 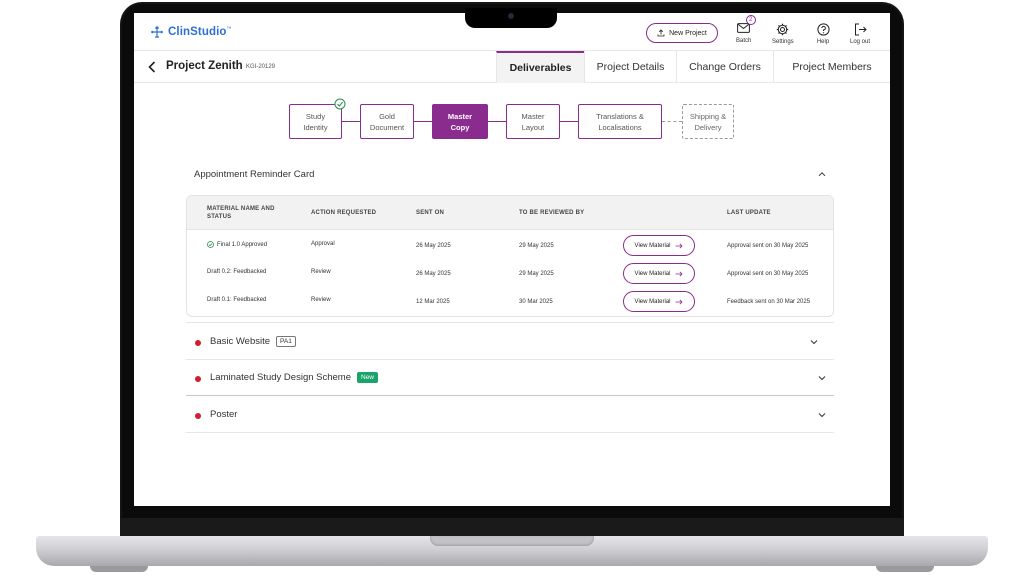 I want to click on action-requested: Review, so click(x=321, y=300).